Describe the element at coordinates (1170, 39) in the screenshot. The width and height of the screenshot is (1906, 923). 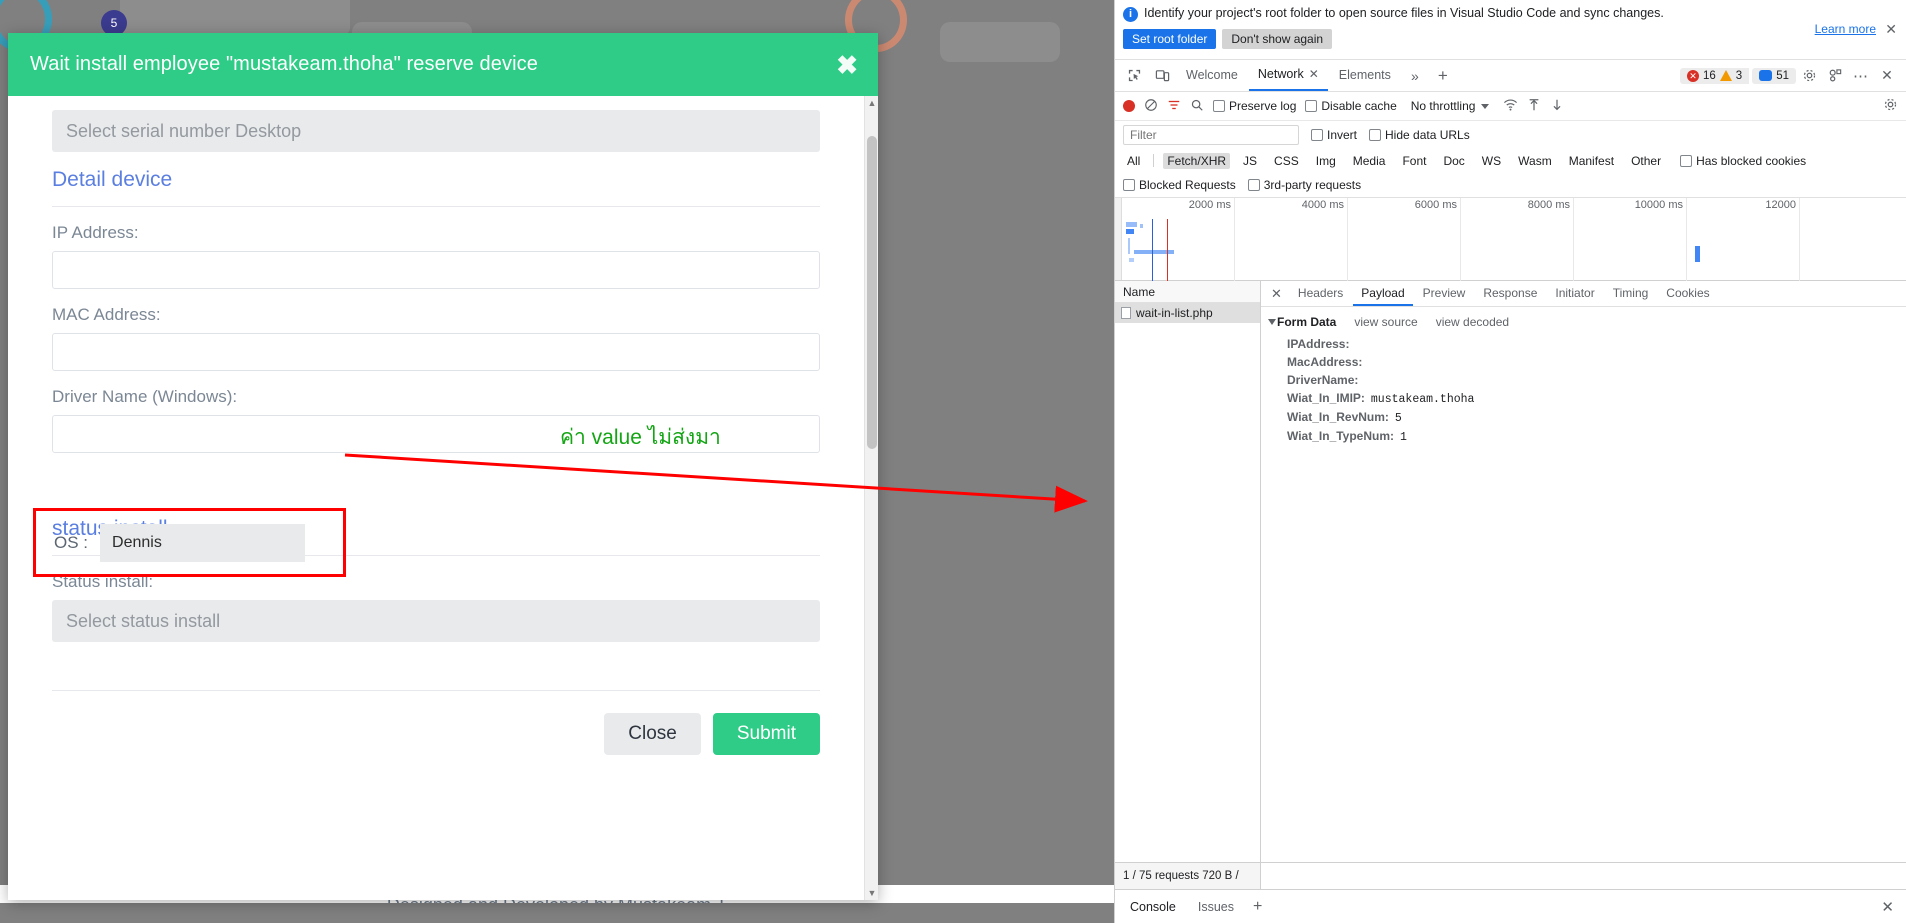
I see `set-root-folder-button: Set root folder` at that location.